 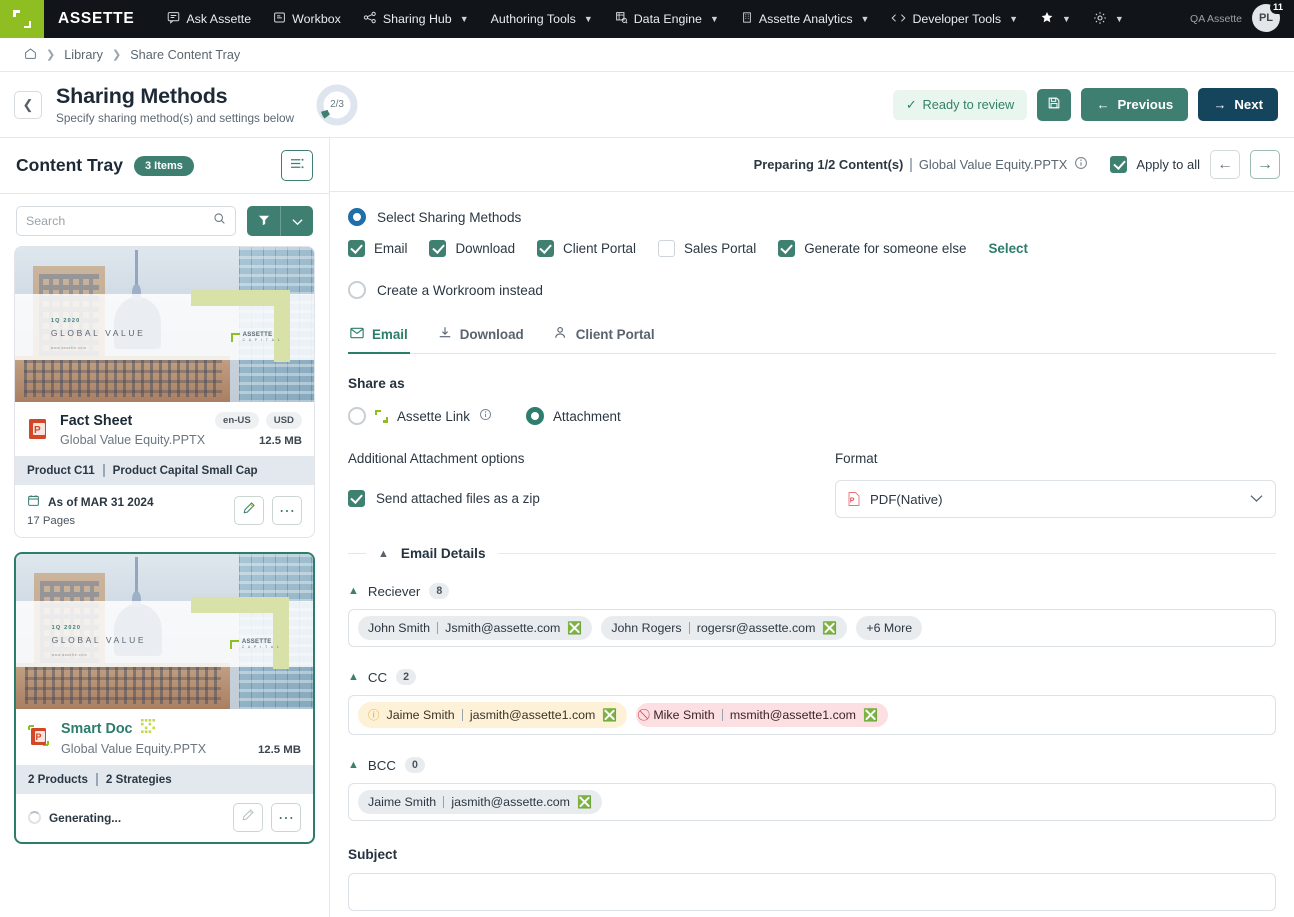 What do you see at coordinates (181, 728) in the screenshot?
I see `card-title-row: Smart Doc` at bounding box center [181, 728].